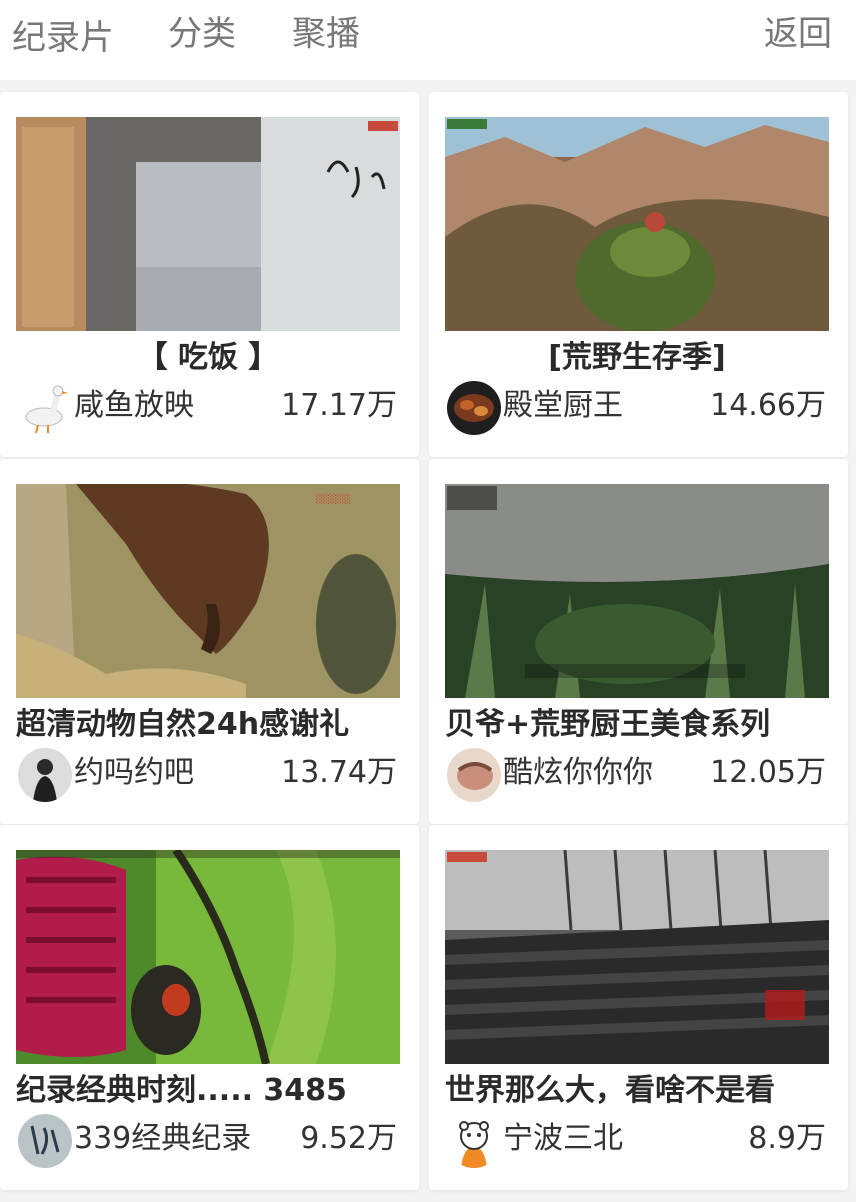  Describe the element at coordinates (637, 358) in the screenshot. I see `video-title: [荒野生存季]` at that location.